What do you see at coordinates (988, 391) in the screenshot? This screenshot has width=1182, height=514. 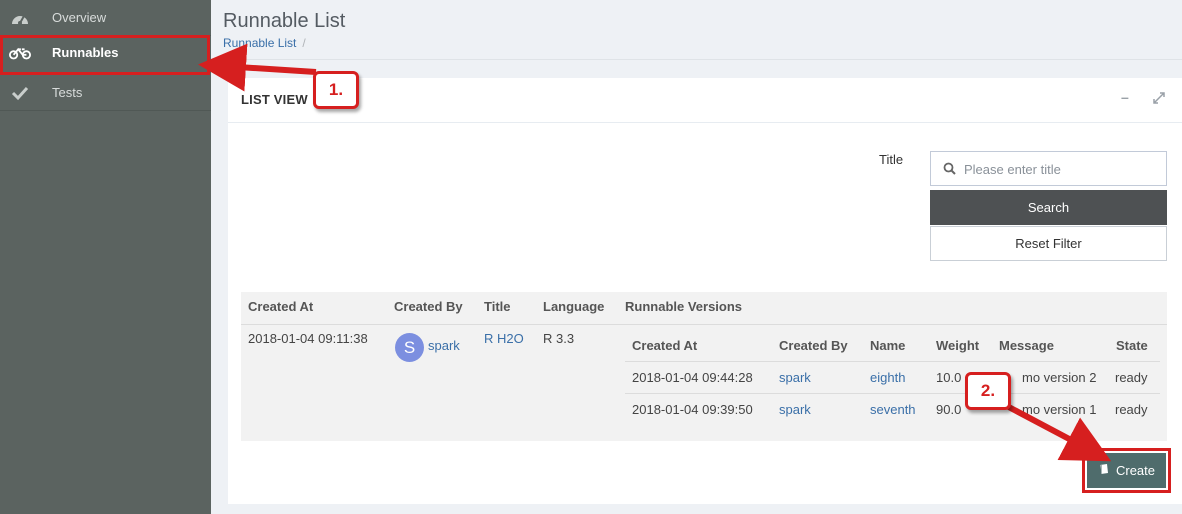 I see `callout-step-2: 2.` at bounding box center [988, 391].